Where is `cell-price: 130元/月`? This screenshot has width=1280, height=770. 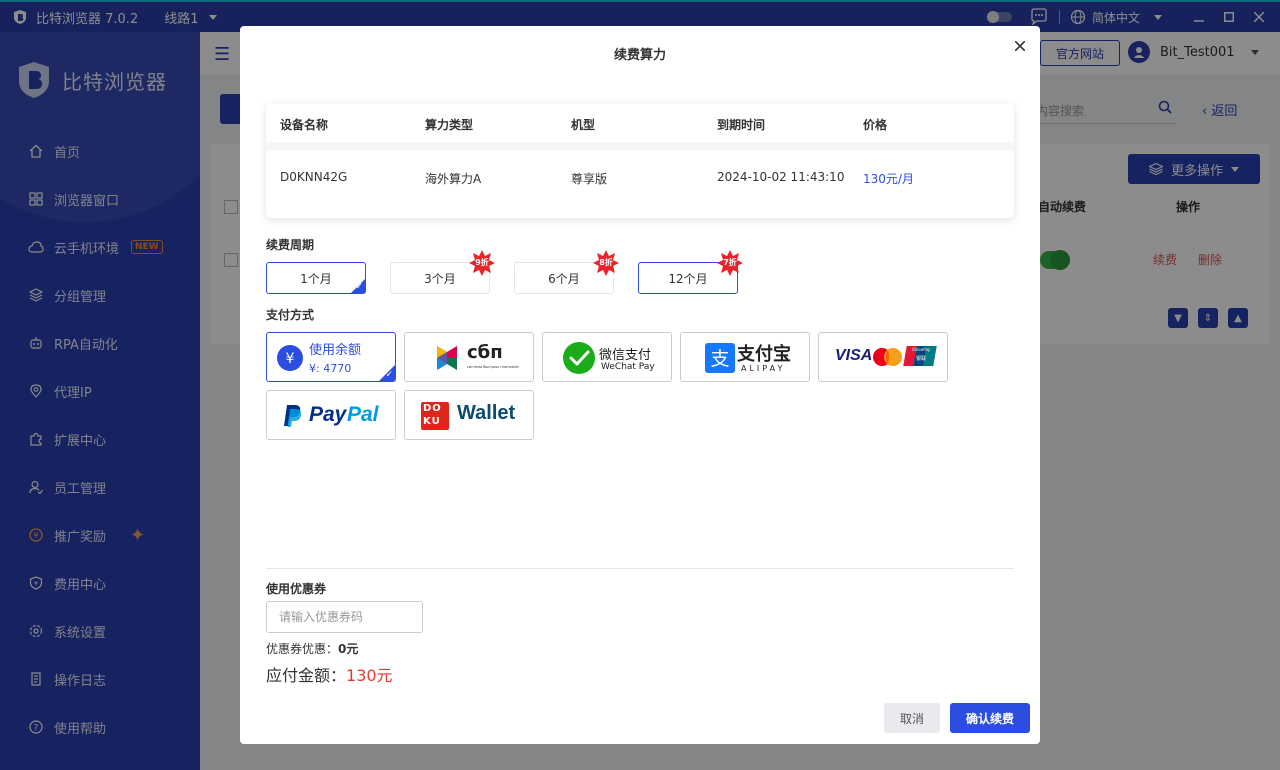
cell-price: 130元/月 is located at coordinates (888, 179).